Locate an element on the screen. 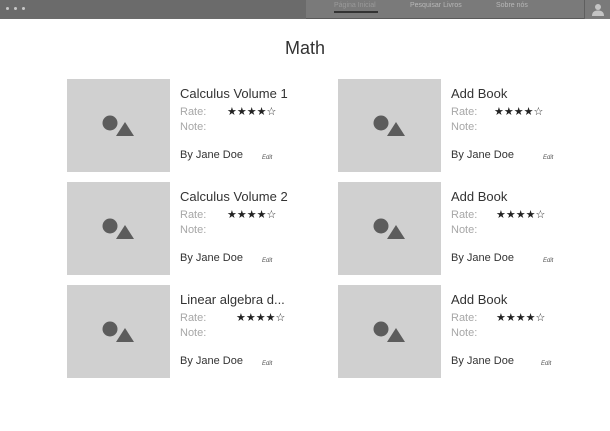 This screenshot has width=610, height=431. user-avatar-icon is located at coordinates (598, 10).